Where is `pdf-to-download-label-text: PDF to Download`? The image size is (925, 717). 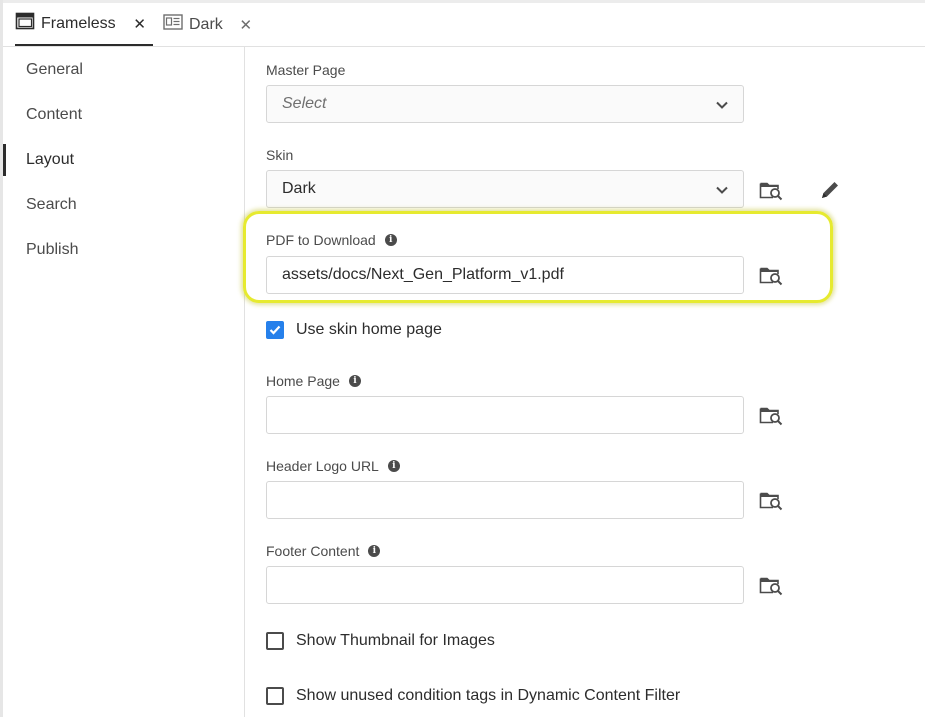 pdf-to-download-label-text: PDF to Download is located at coordinates (321, 240).